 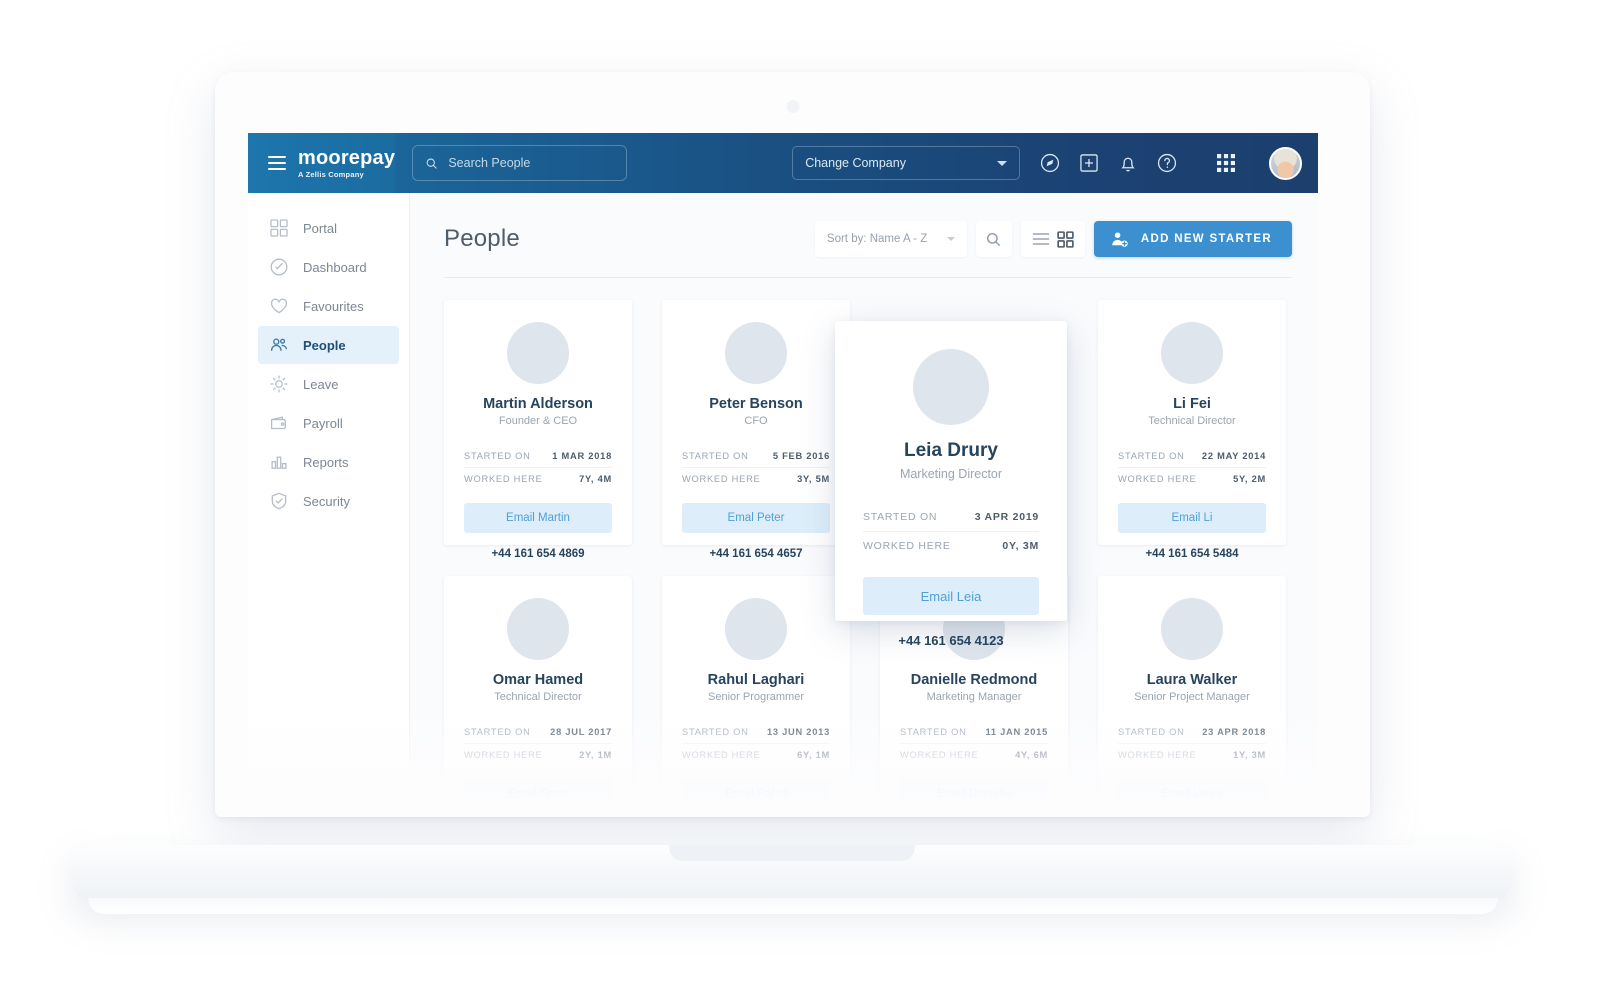 What do you see at coordinates (801, 456) in the screenshot?
I see `started-on-value: 5 FEB 2016` at bounding box center [801, 456].